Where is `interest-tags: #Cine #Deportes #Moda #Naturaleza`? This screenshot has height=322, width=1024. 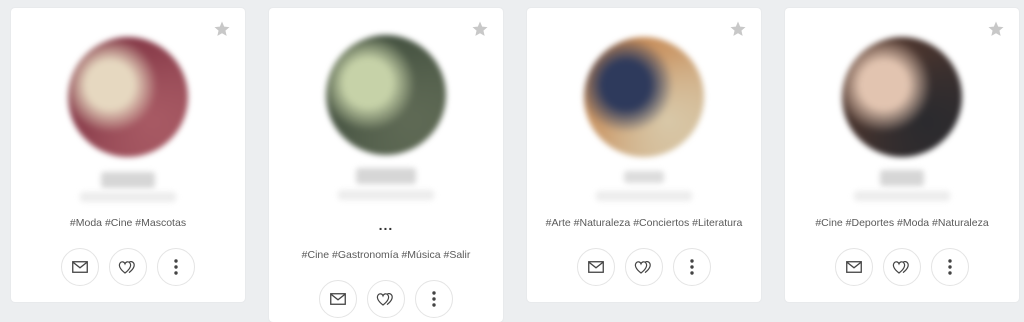
interest-tags: #Cine #Deportes #Moda #Naturaleza is located at coordinates (902, 223).